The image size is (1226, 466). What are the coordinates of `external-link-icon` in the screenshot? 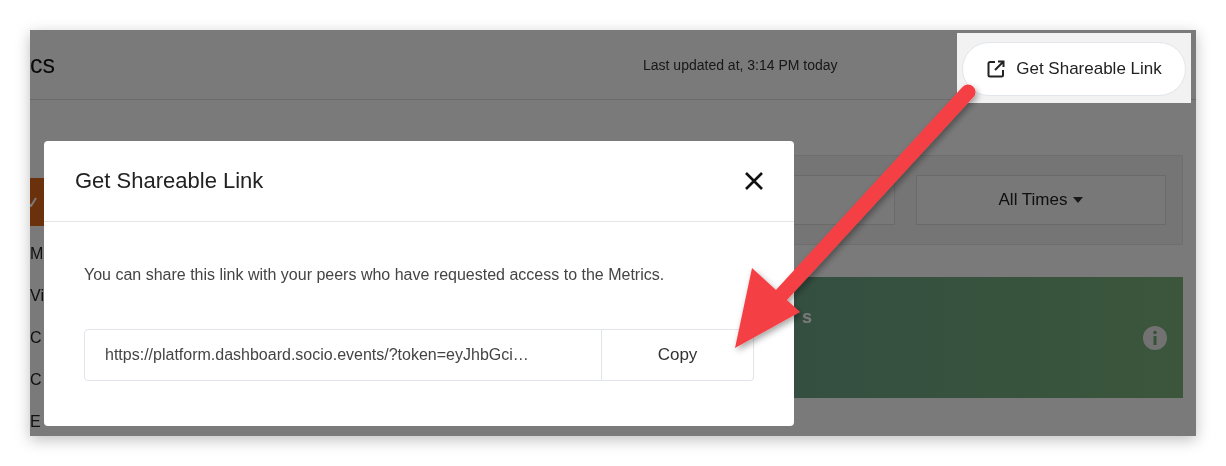 It's located at (996, 69).